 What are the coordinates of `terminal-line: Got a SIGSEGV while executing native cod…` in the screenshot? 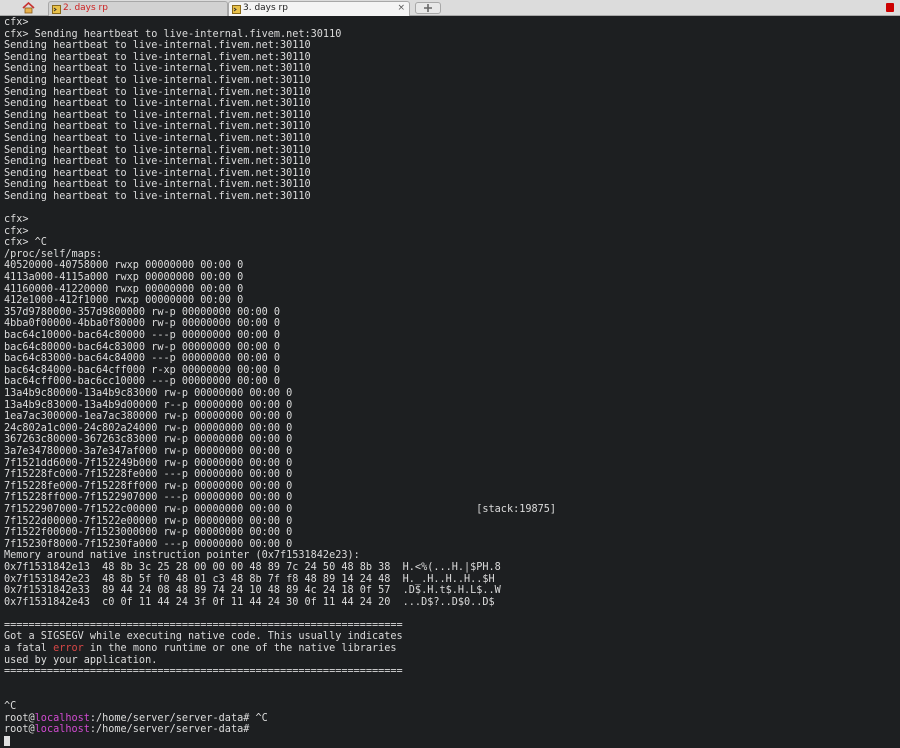 It's located at (203, 637).